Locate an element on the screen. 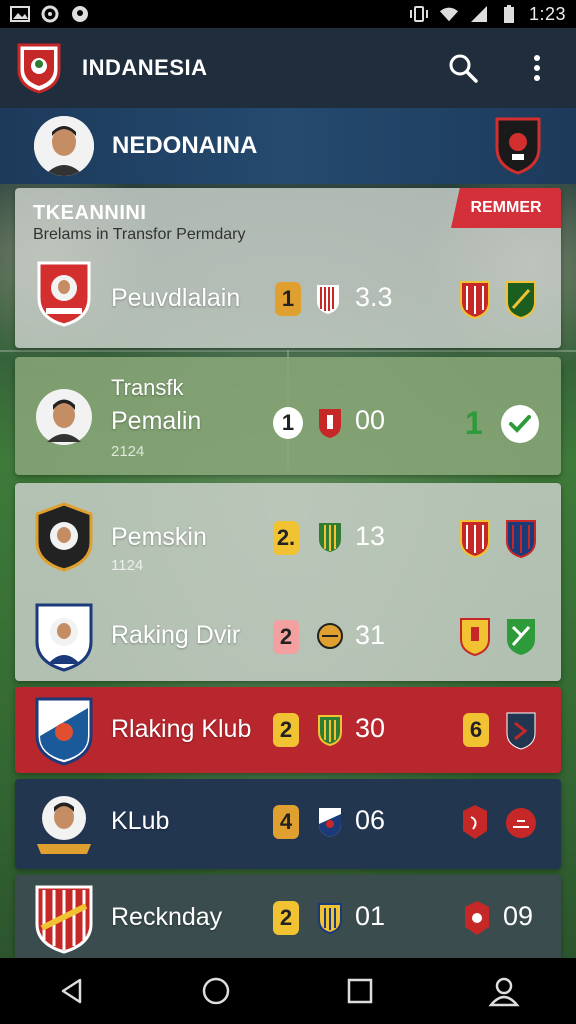 This screenshot has width=576, height=1024. battery-icon is located at coordinates (509, 14).